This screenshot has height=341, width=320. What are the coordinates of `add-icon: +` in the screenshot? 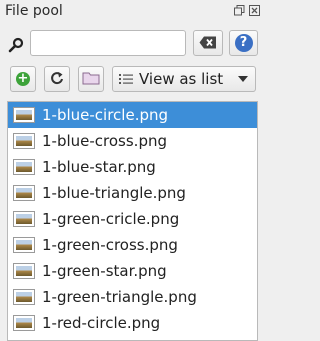 It's located at (23, 78).